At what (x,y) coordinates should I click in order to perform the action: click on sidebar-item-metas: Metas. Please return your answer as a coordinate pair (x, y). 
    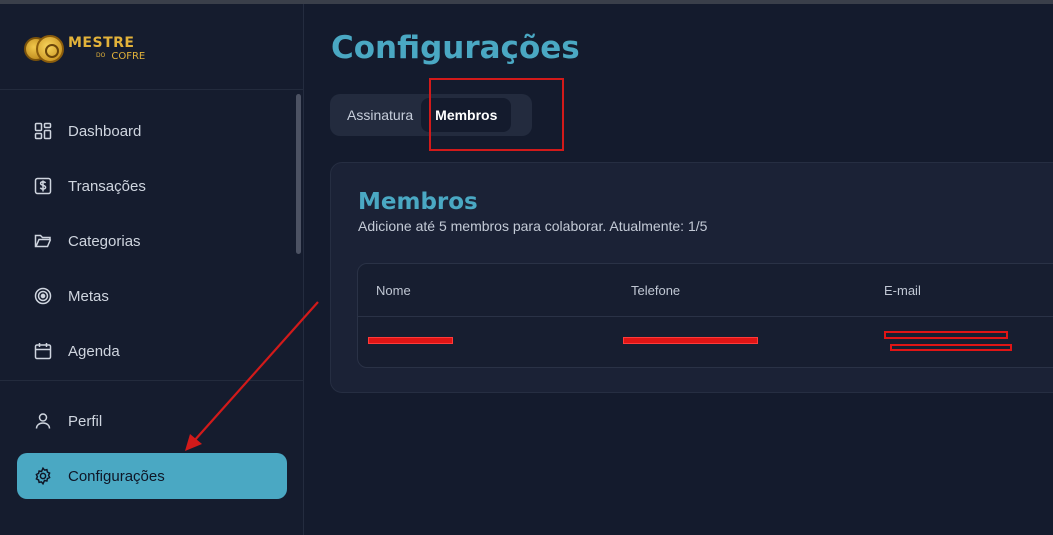
    Looking at the image, I should click on (152, 296).